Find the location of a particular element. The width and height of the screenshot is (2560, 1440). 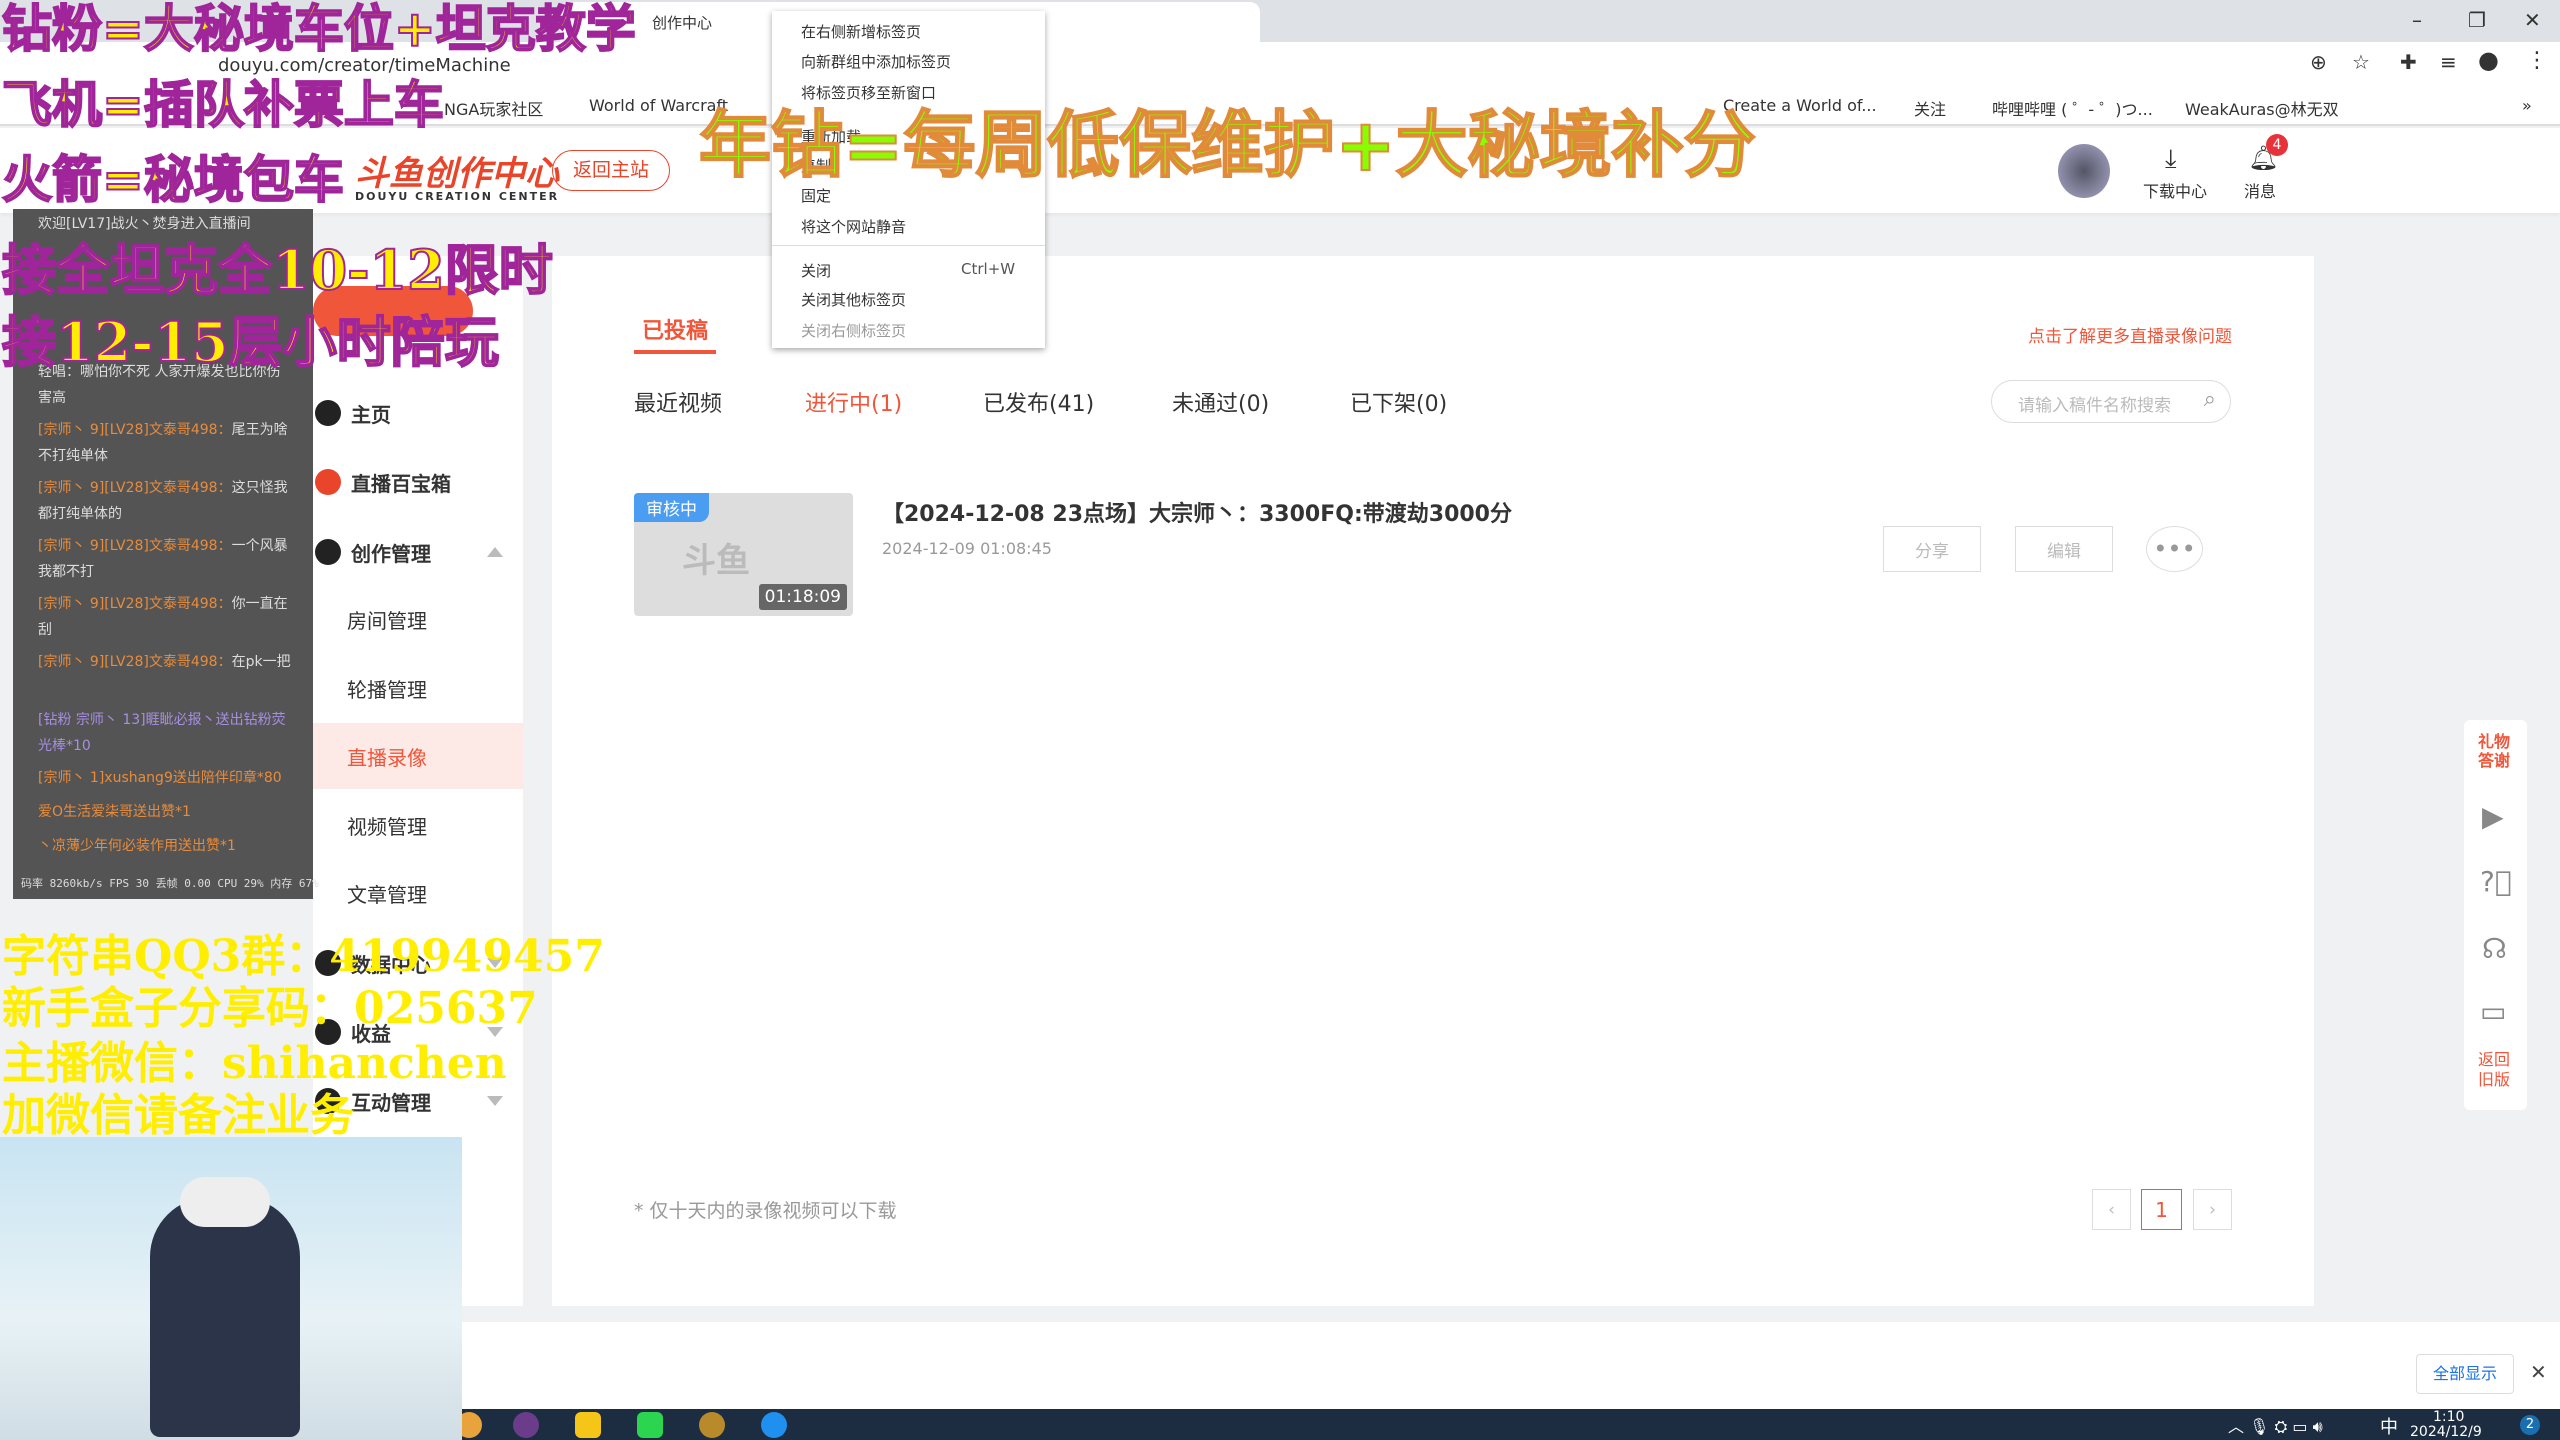

search-icon: ⌕ is located at coordinates (2210, 399).